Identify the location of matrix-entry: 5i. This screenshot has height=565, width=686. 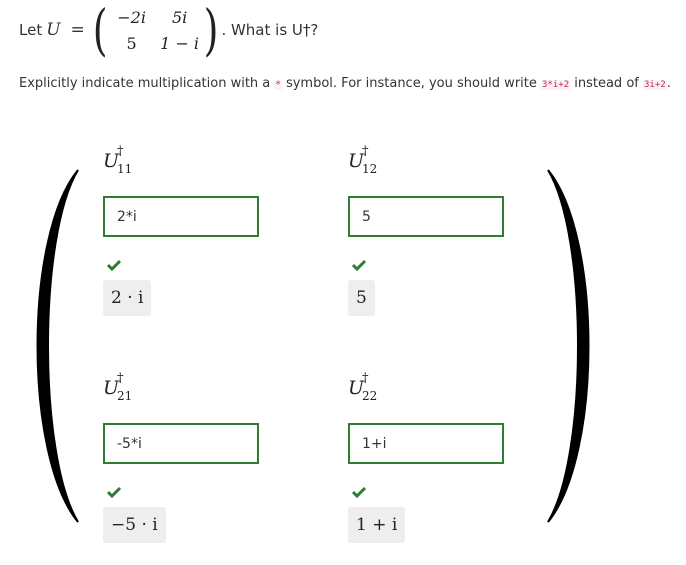
(179, 17).